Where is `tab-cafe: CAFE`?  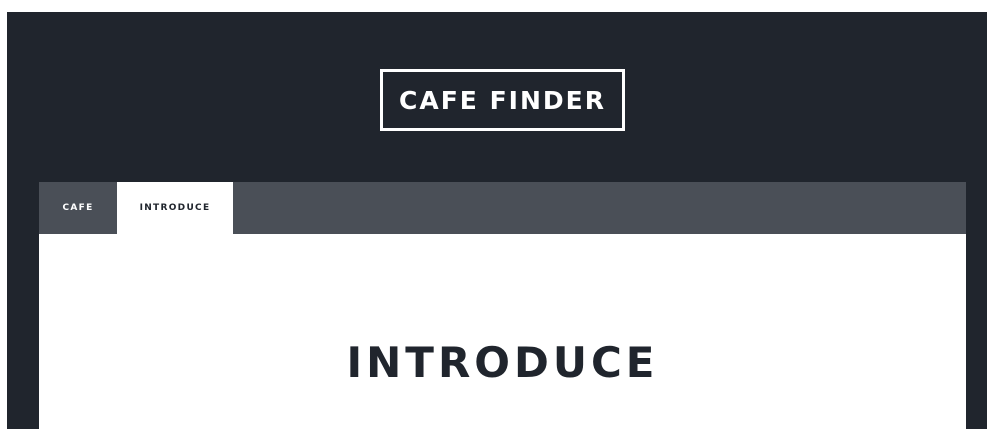
tab-cafe: CAFE is located at coordinates (78, 208).